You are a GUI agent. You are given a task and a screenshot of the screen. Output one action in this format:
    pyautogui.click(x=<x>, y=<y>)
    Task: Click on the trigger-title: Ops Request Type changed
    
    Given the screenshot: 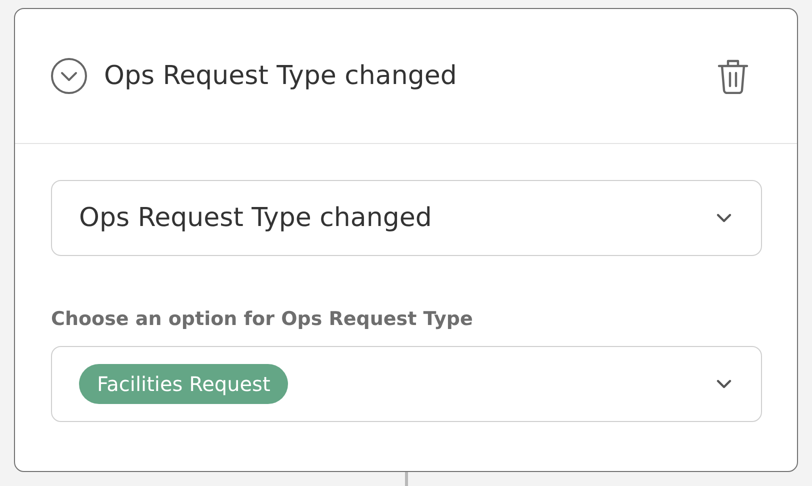 What is the action you would take?
    pyautogui.click(x=281, y=76)
    